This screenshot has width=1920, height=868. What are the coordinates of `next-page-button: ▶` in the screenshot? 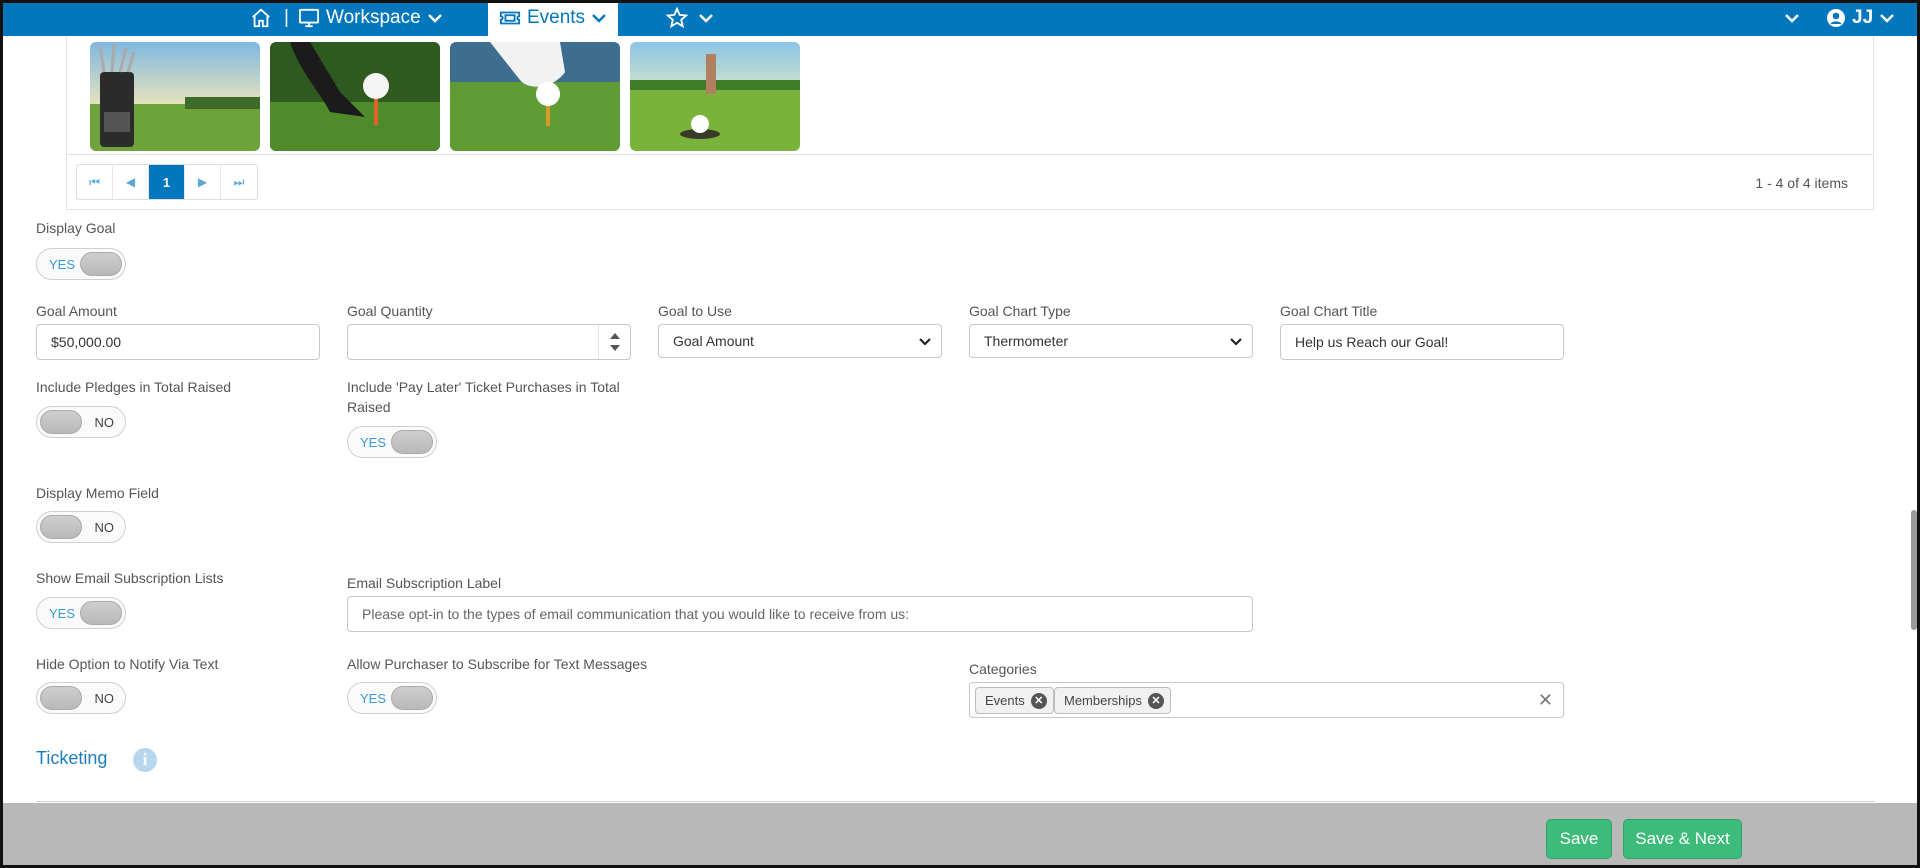 It's located at (203, 182).